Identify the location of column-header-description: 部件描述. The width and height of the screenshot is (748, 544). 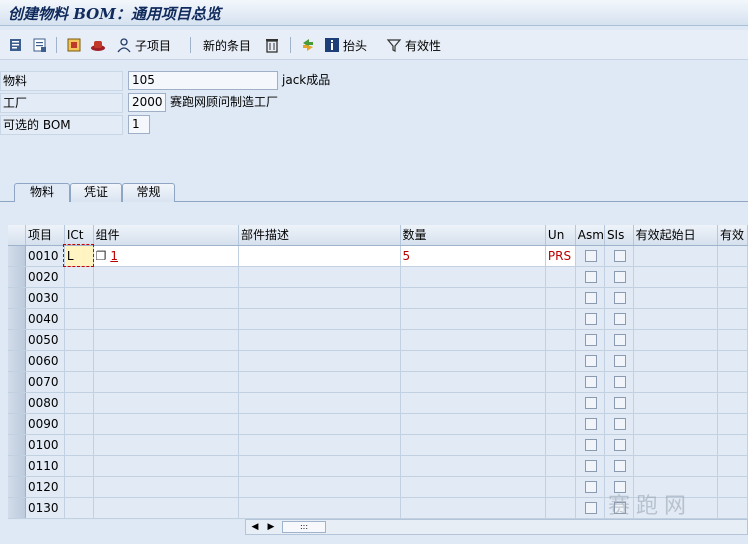
(319, 235).